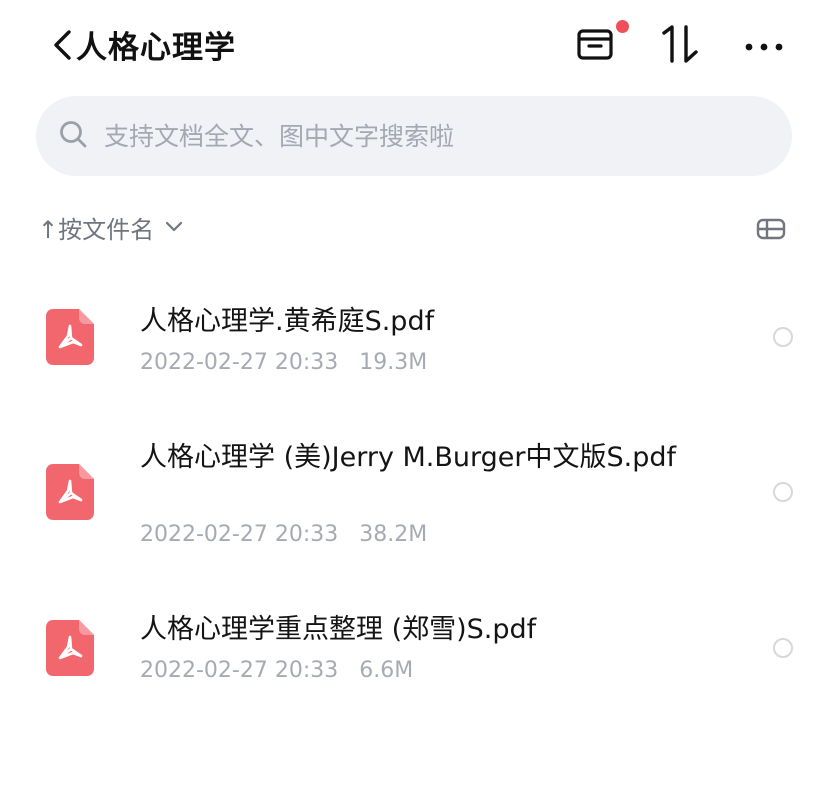 Image resolution: width=828 pixels, height=786 pixels. I want to click on file-name: 人格心理学 (美)Jerry M.Burger中文版S.pdf, so click(408, 457).